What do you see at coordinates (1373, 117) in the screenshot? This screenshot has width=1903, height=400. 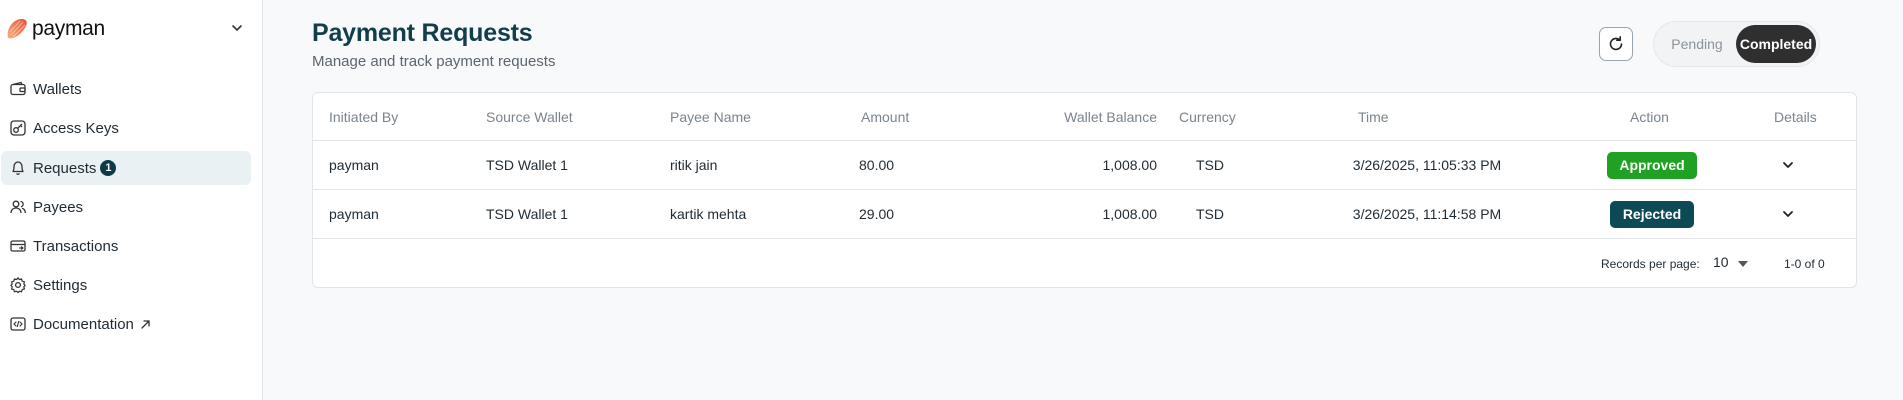 I see `column-header-time: Time` at bounding box center [1373, 117].